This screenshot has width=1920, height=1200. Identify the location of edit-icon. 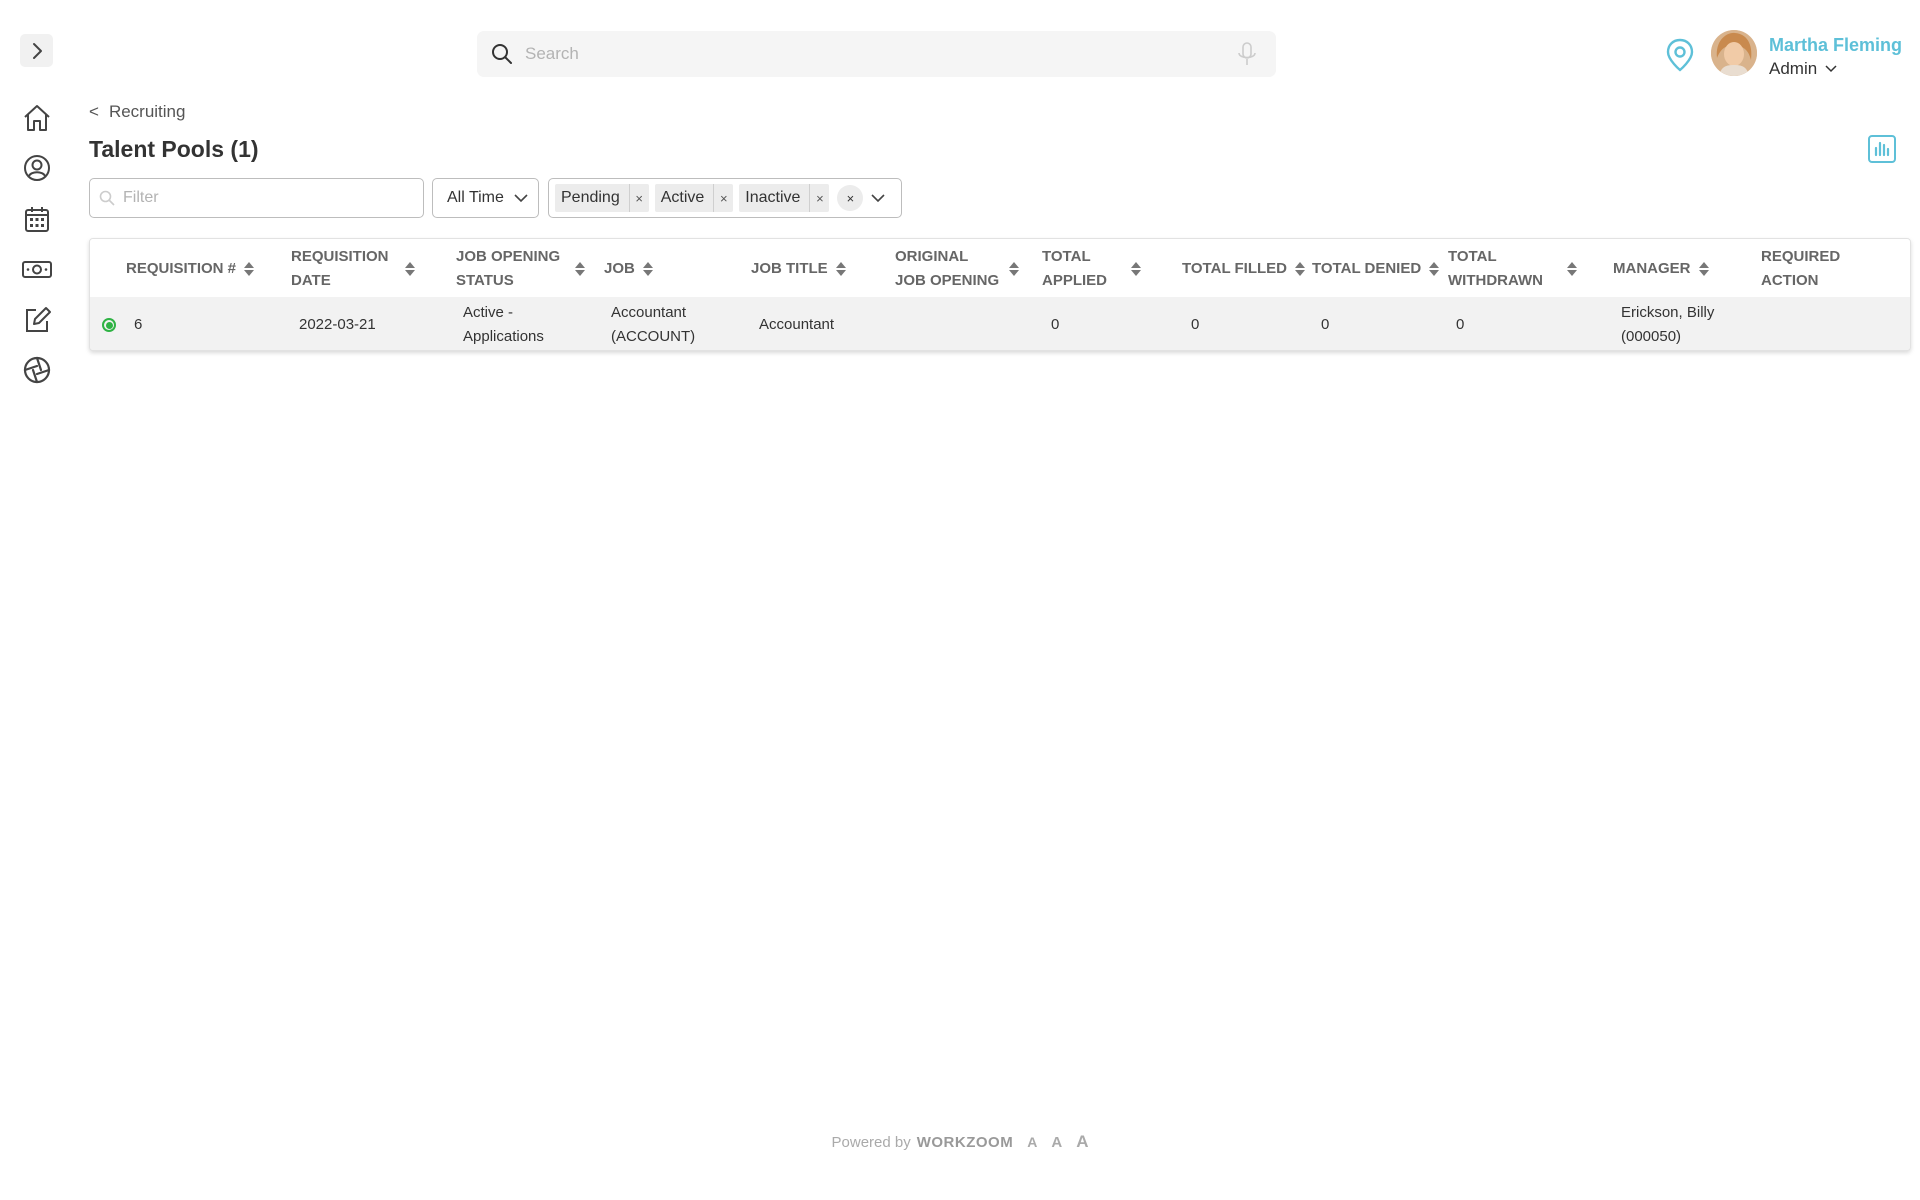
(38, 319).